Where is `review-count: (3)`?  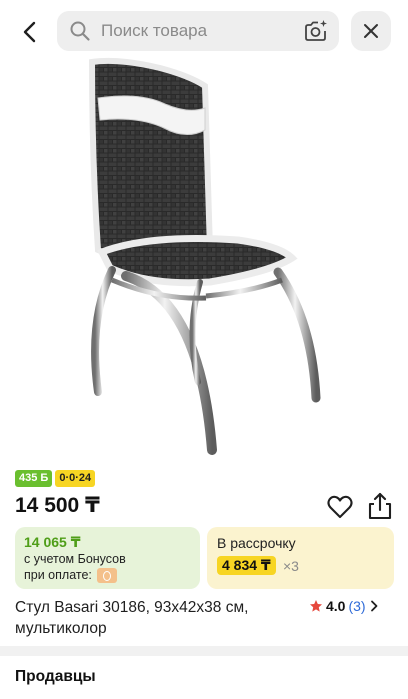
review-count: (3) is located at coordinates (357, 606).